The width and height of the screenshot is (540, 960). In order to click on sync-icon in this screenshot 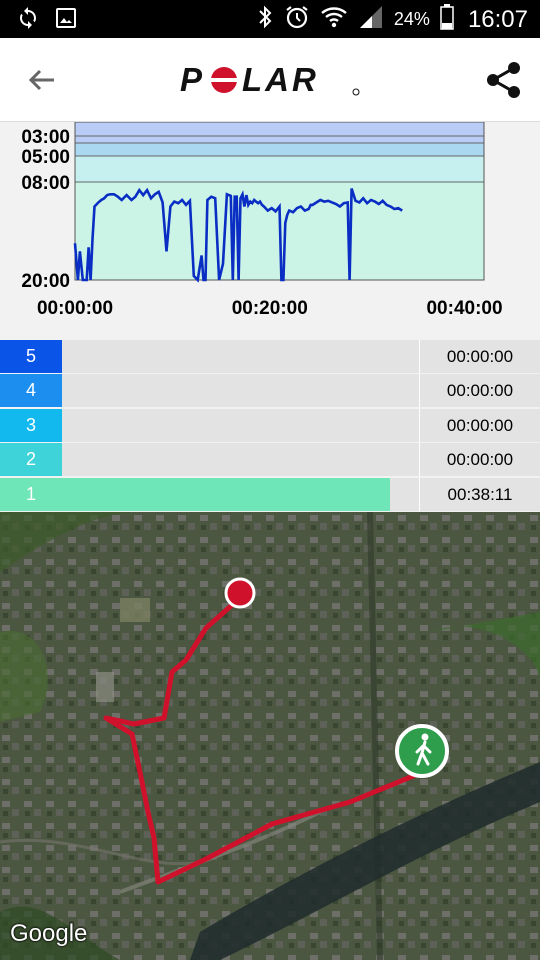, I will do `click(28, 20)`.